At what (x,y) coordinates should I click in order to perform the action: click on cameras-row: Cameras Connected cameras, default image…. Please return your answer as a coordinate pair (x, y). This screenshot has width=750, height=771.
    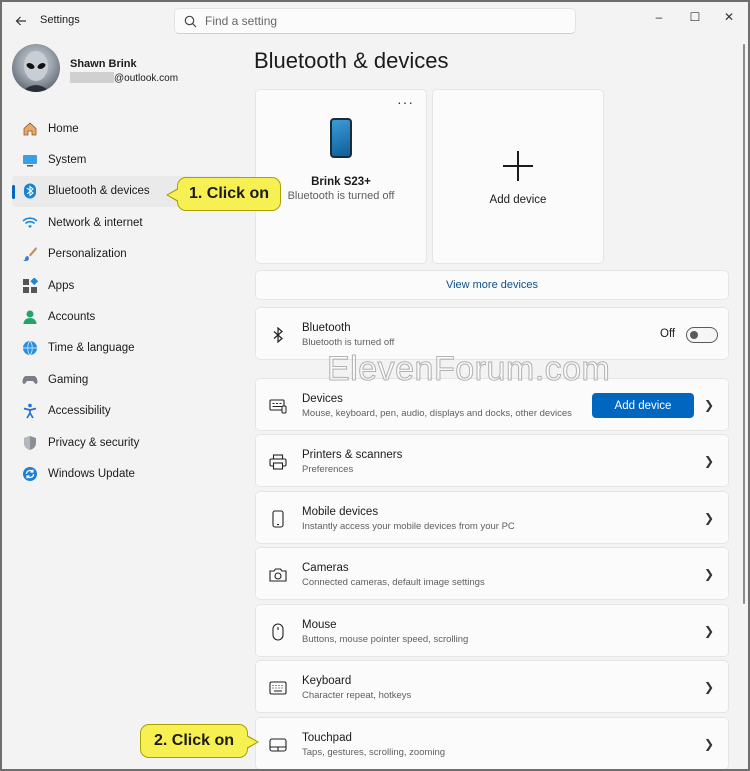
    Looking at the image, I should click on (492, 573).